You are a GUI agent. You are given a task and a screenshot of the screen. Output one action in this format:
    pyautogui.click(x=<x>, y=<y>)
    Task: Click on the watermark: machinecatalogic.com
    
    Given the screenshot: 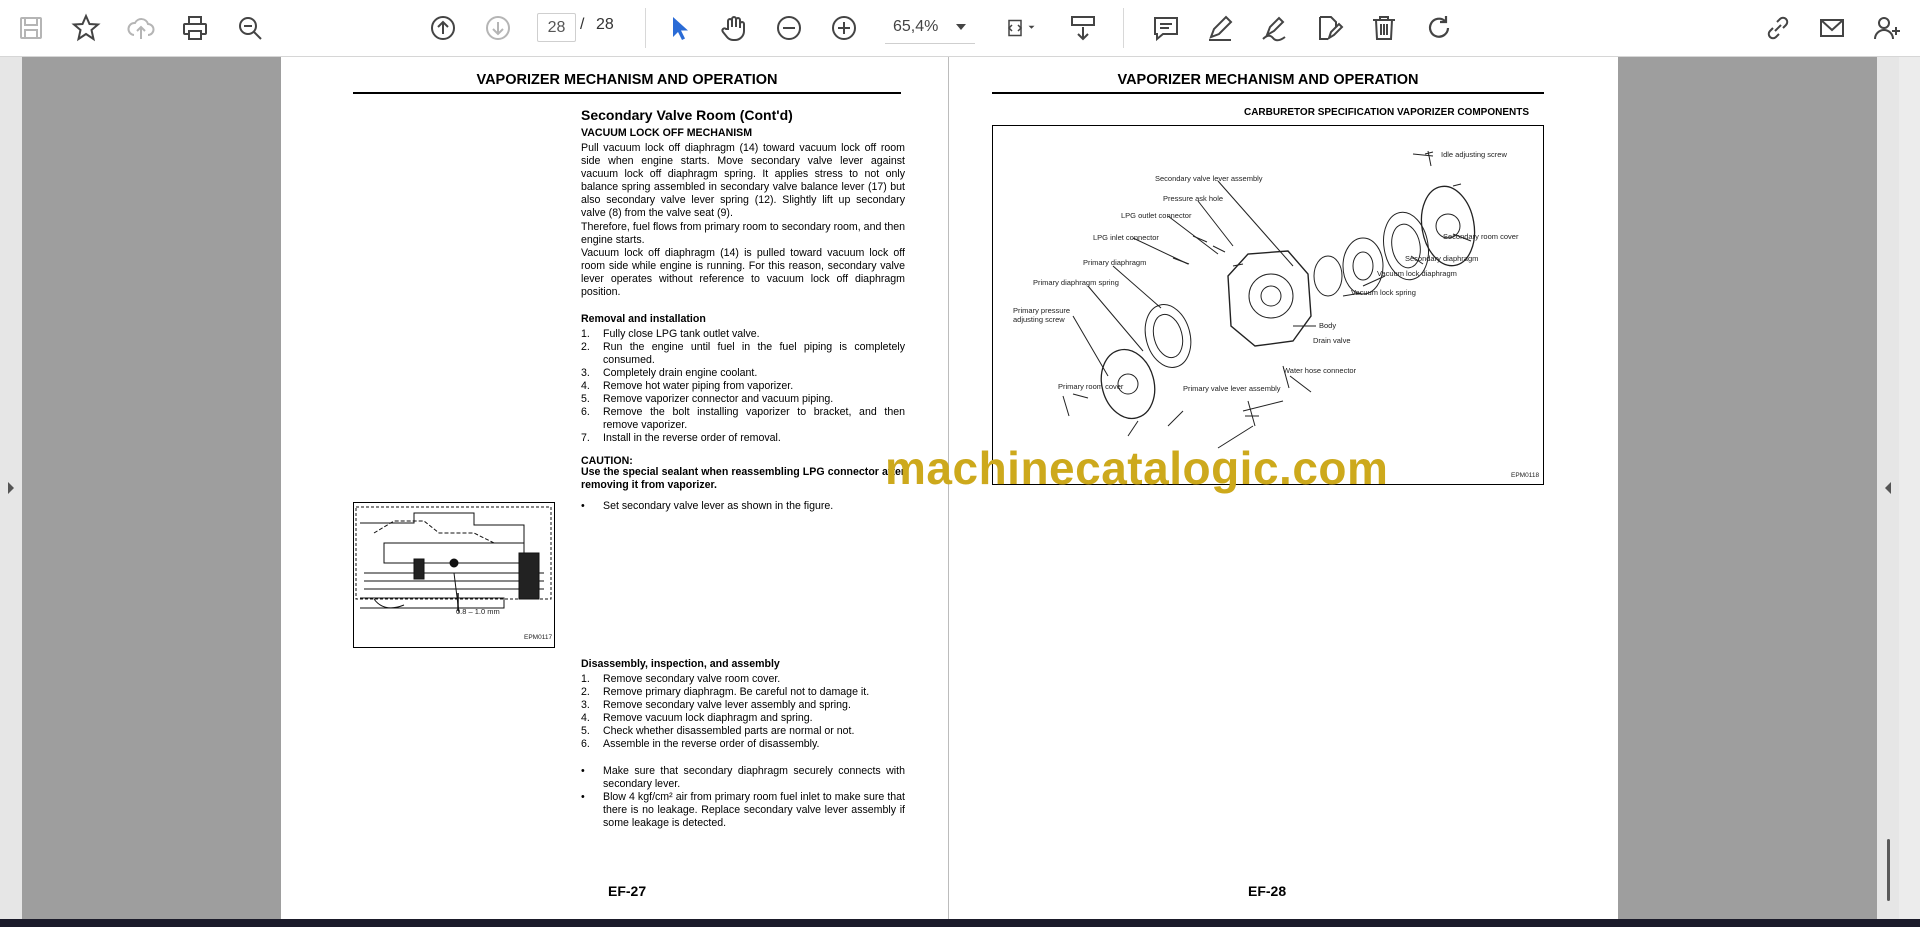 What is the action you would take?
    pyautogui.click(x=1137, y=468)
    